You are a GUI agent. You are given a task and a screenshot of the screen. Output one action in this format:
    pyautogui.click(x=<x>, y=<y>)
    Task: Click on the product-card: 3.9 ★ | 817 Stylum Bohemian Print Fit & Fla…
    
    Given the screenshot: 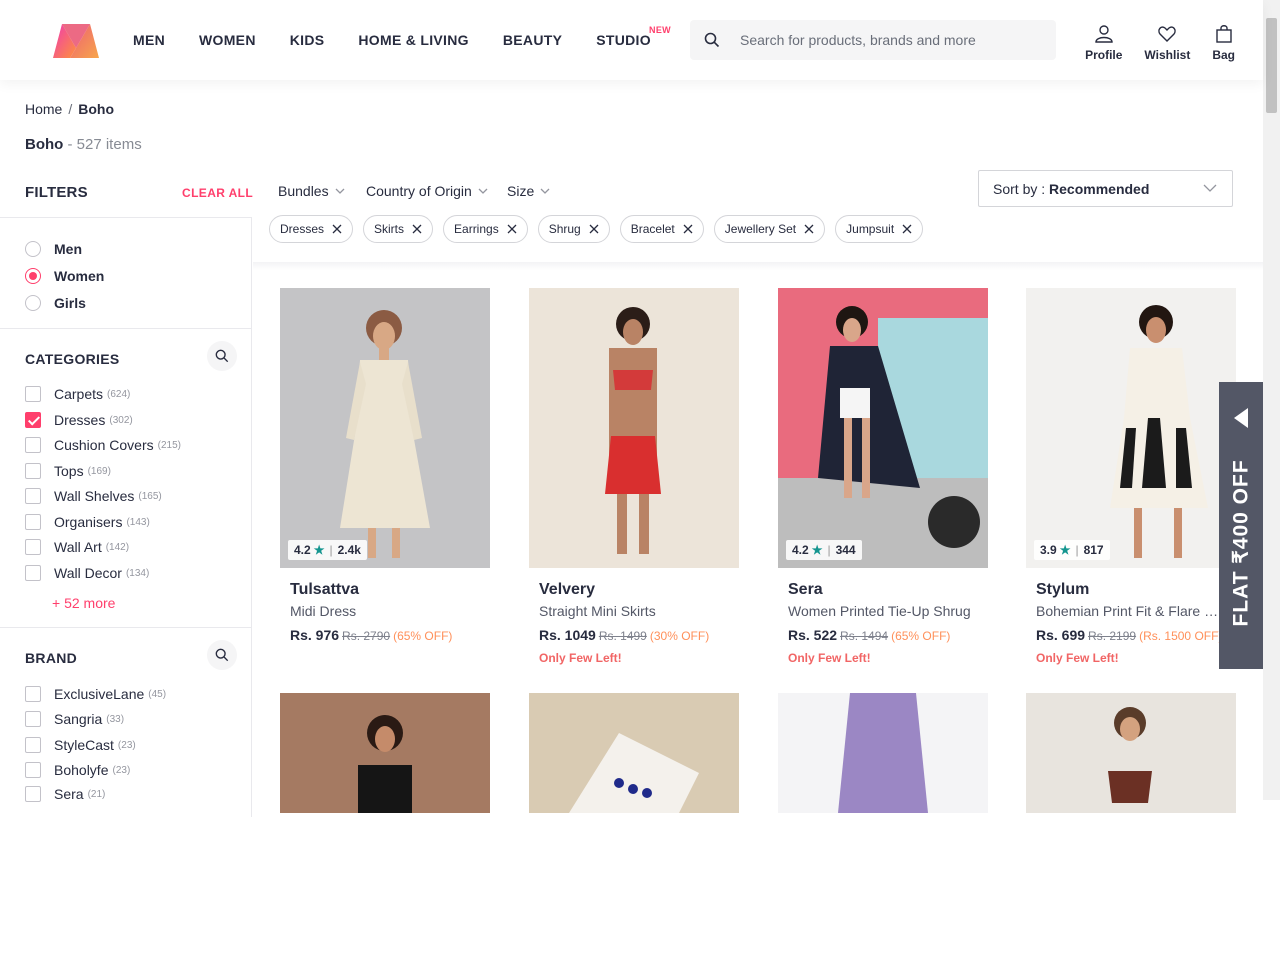 What is the action you would take?
    pyautogui.click(x=1131, y=476)
    